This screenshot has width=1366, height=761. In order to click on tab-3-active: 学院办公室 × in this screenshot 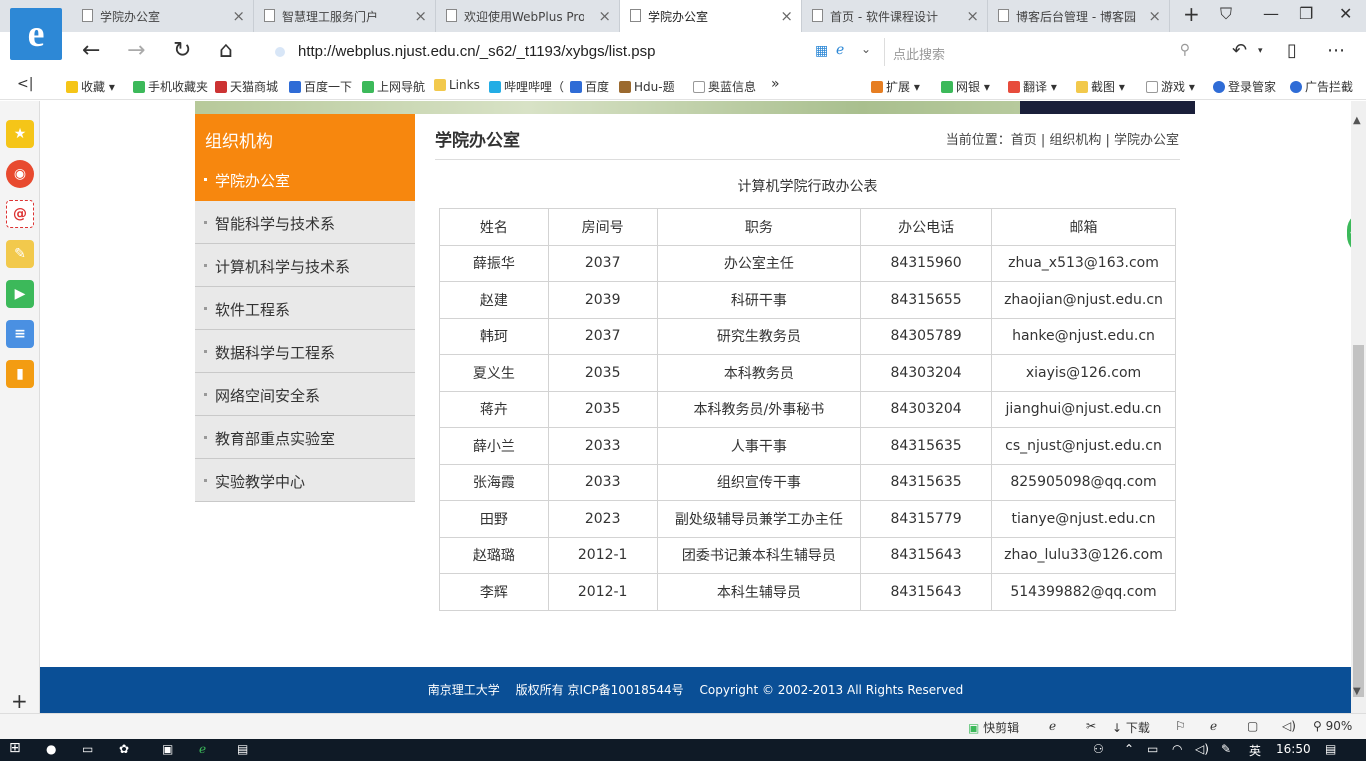, I will do `click(711, 16)`.